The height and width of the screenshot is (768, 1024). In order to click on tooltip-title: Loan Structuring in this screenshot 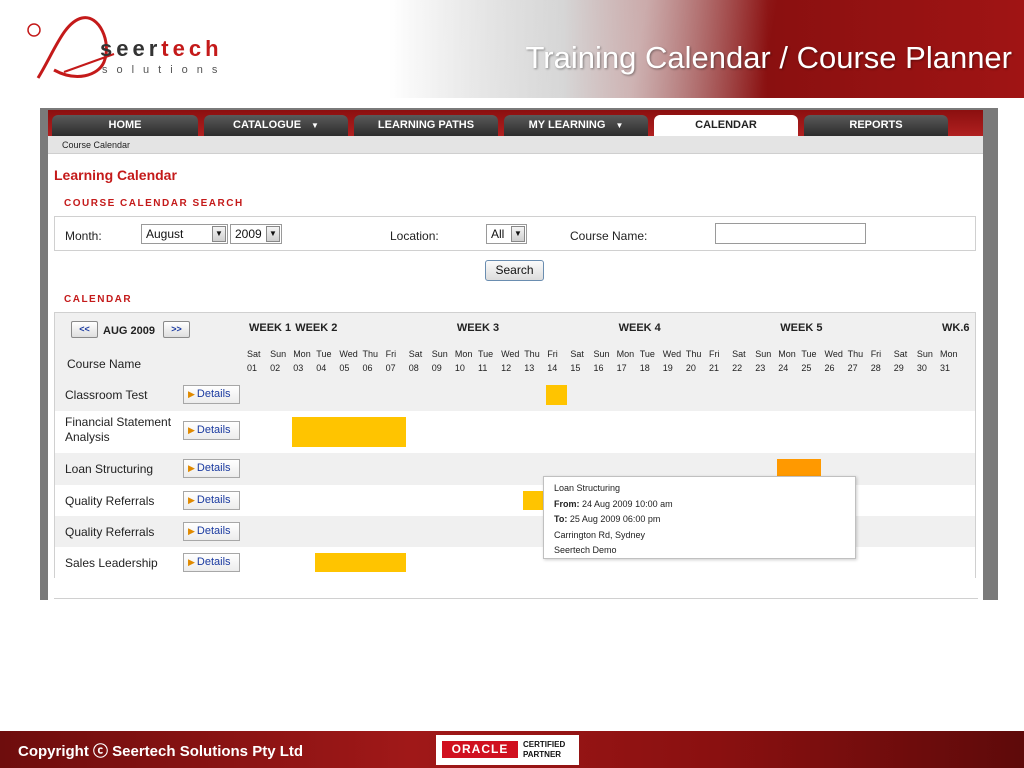, I will do `click(587, 488)`.